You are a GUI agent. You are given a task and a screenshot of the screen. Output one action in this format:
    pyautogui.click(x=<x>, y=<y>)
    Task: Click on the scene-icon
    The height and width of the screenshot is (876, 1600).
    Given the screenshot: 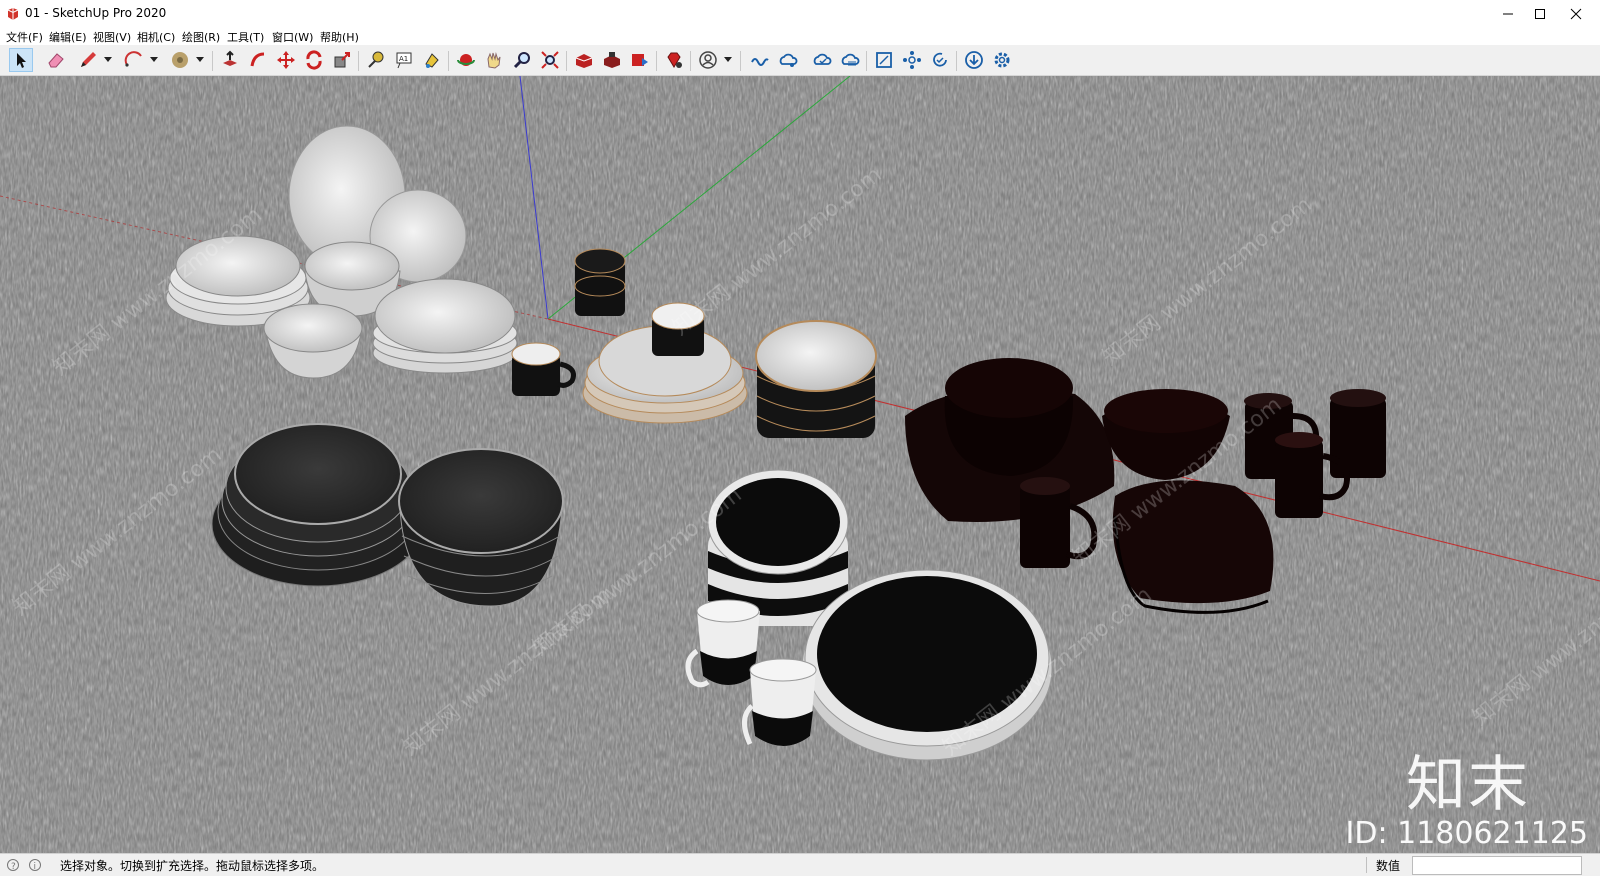 What is the action you would take?
    pyautogui.click(x=884, y=60)
    